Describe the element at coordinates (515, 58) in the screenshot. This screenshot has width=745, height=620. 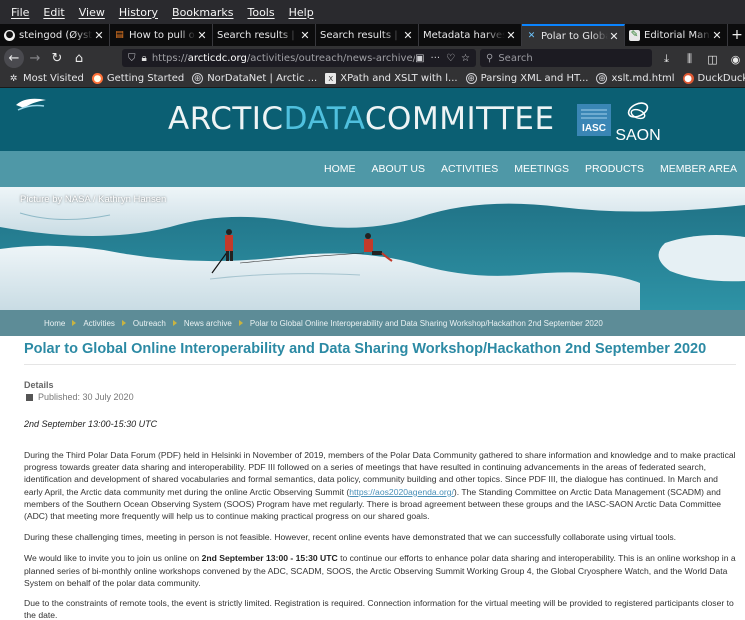
I see `search-placeholder: Search` at that location.